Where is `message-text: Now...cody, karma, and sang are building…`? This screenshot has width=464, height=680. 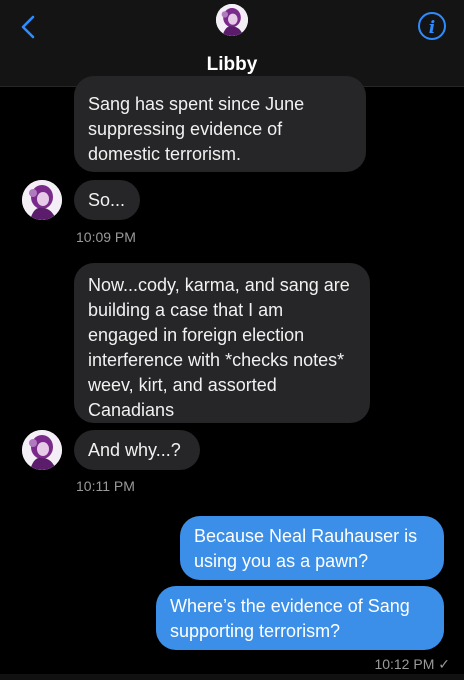 message-text: Now...cody, karma, and sang are building… is located at coordinates (219, 347).